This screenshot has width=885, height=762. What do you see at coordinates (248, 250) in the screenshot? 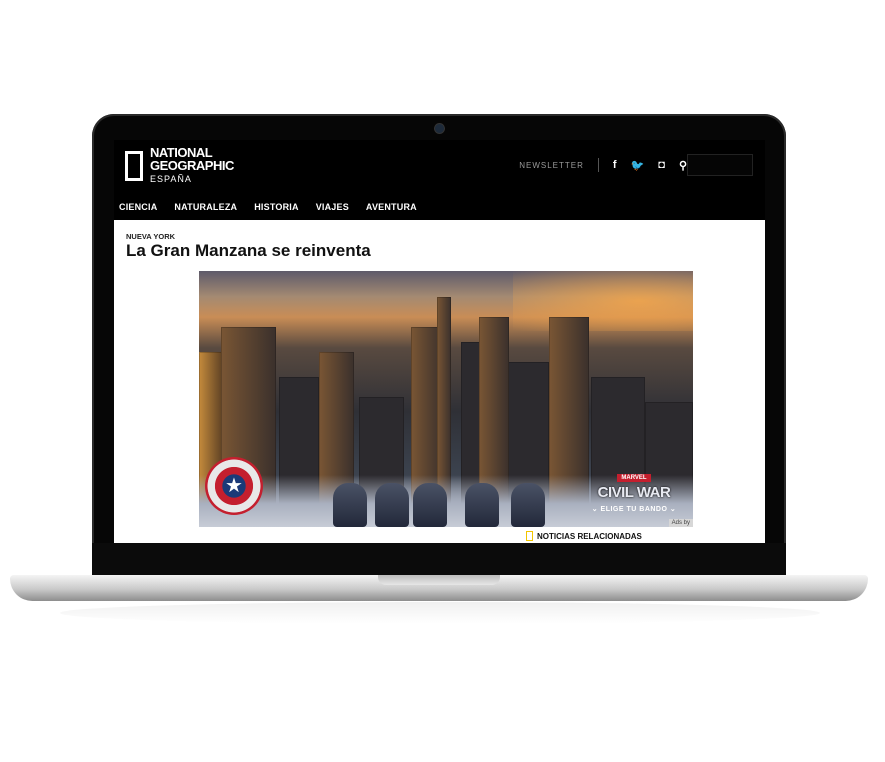
I see `article-headline: La Gran Manzana se reinventa` at bounding box center [248, 250].